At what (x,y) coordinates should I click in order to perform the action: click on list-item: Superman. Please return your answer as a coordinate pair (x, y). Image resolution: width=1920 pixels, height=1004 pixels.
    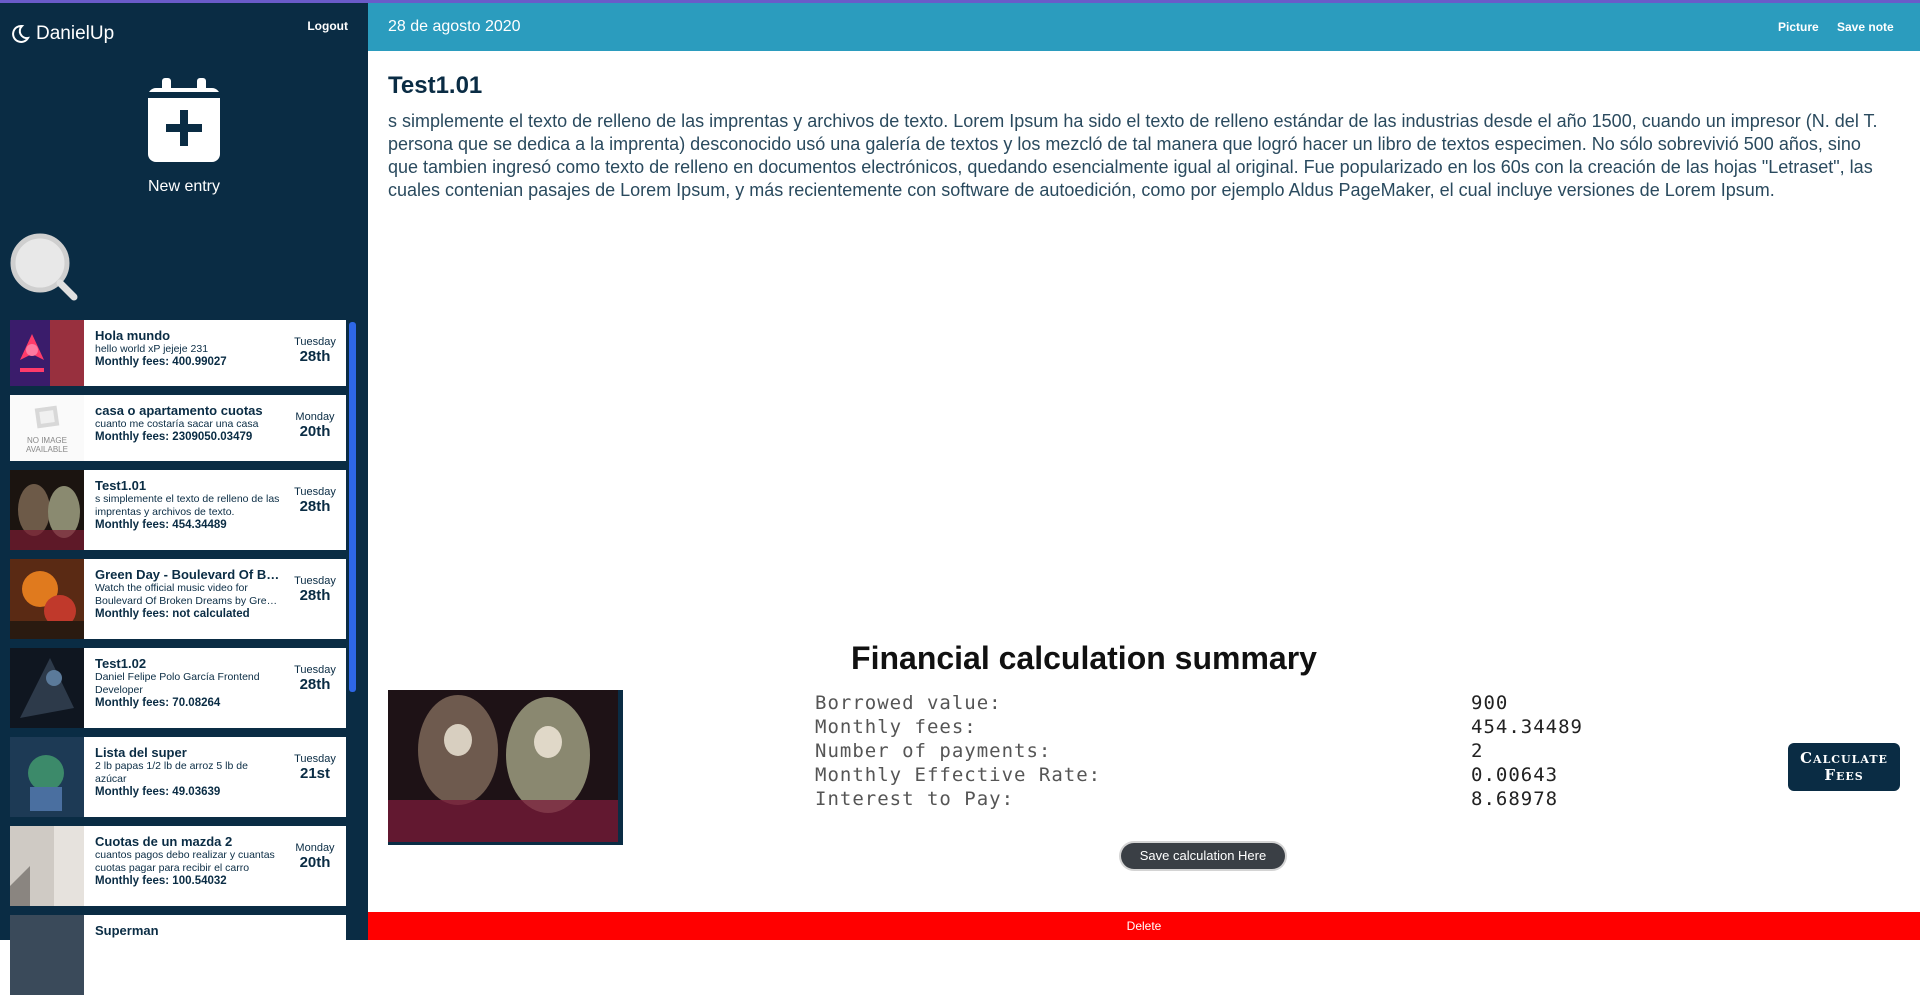
    Looking at the image, I should click on (178, 955).